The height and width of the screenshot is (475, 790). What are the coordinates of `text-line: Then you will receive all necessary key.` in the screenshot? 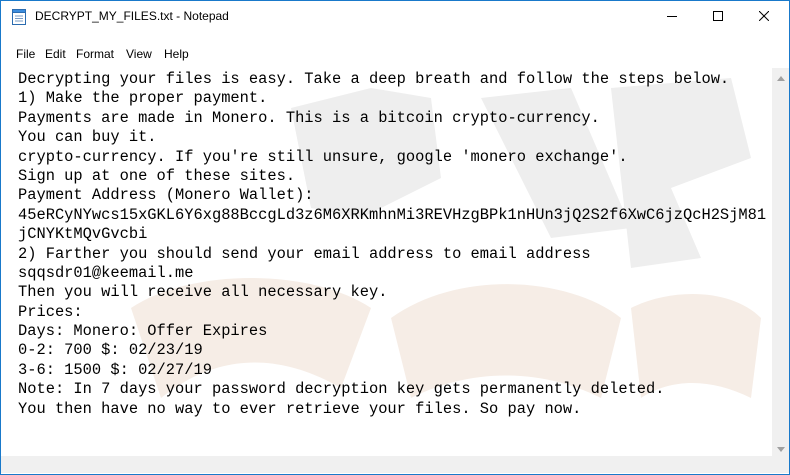 It's located at (203, 292).